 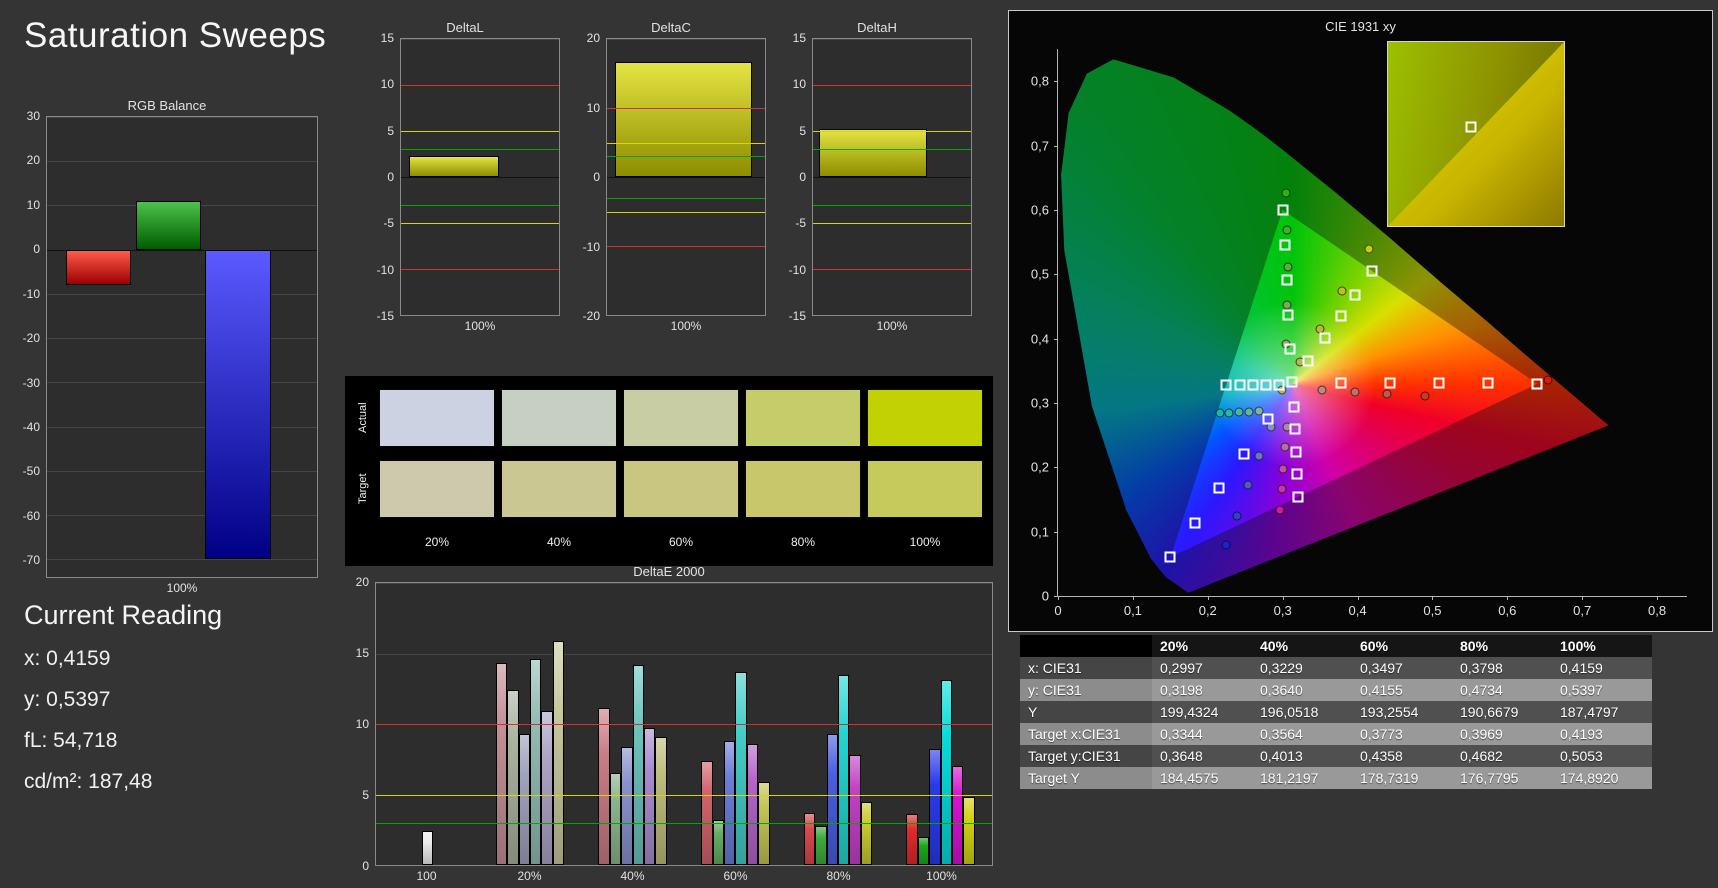 I want to click on table-value-cell: 0,3798, so click(x=1502, y=668).